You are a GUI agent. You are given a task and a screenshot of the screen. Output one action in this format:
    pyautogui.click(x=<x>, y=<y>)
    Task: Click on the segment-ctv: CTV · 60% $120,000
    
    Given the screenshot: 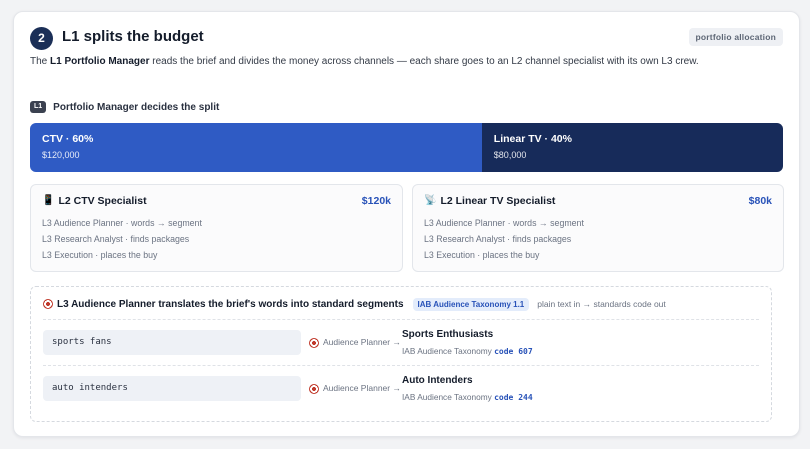 What is the action you would take?
    pyautogui.click(x=256, y=147)
    